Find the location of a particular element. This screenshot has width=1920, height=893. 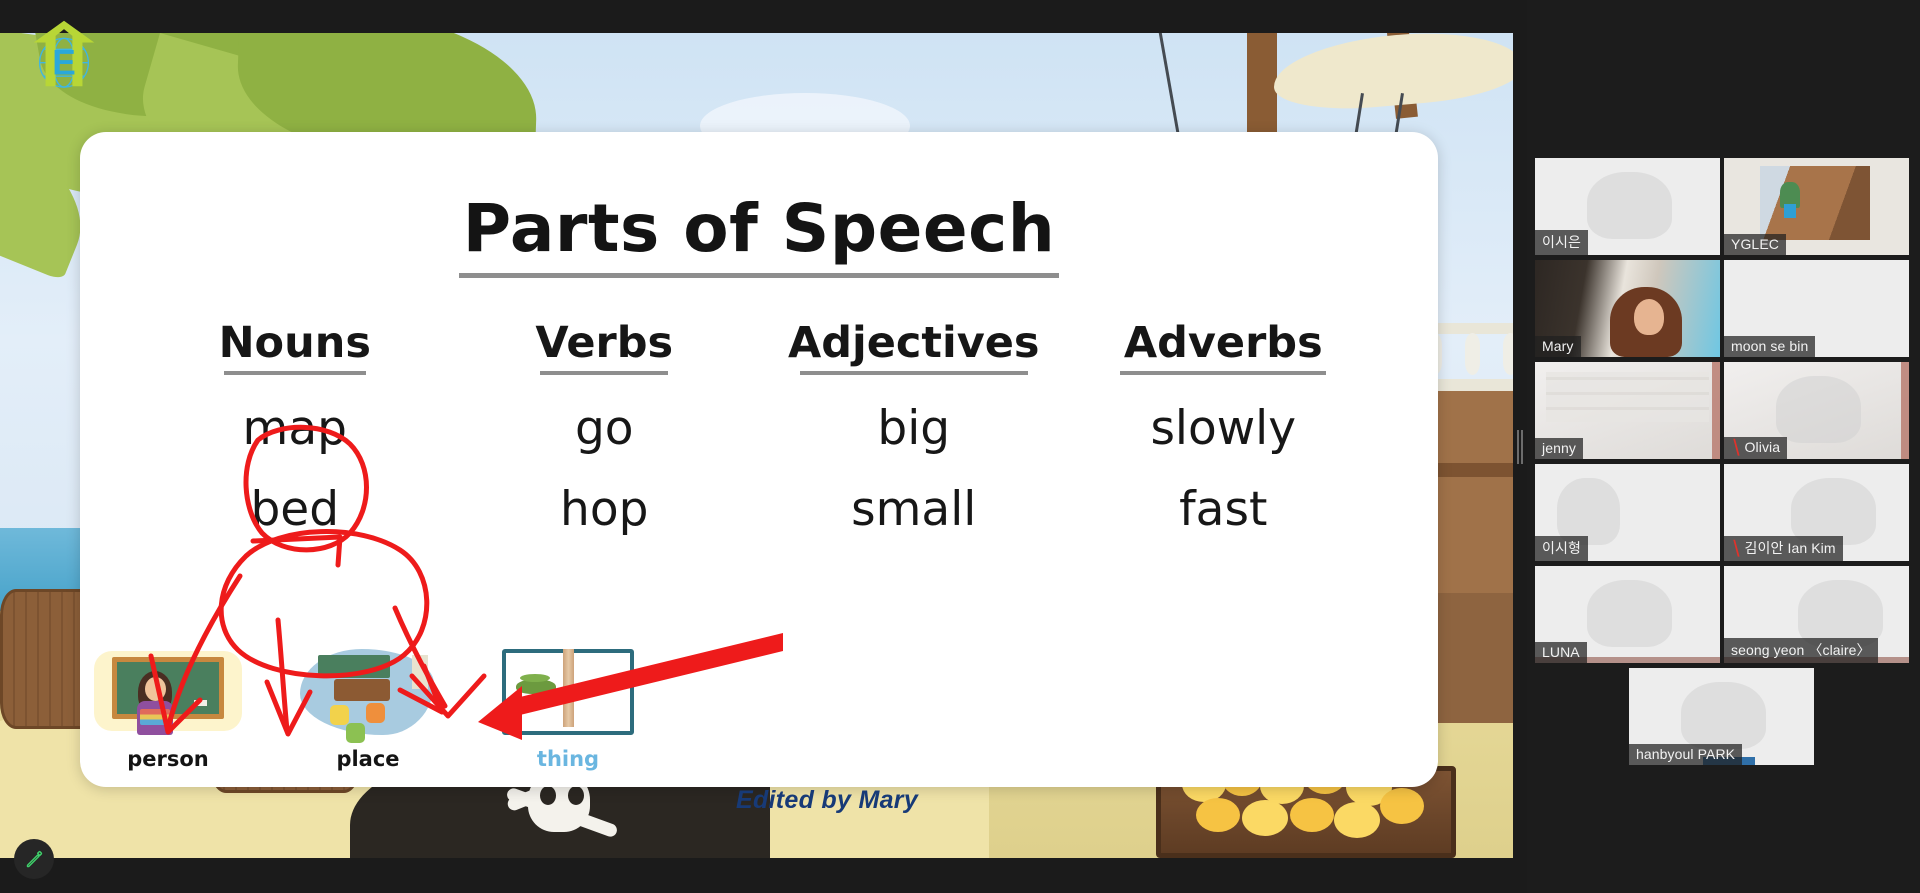

annotate-button is located at coordinates (34, 859).